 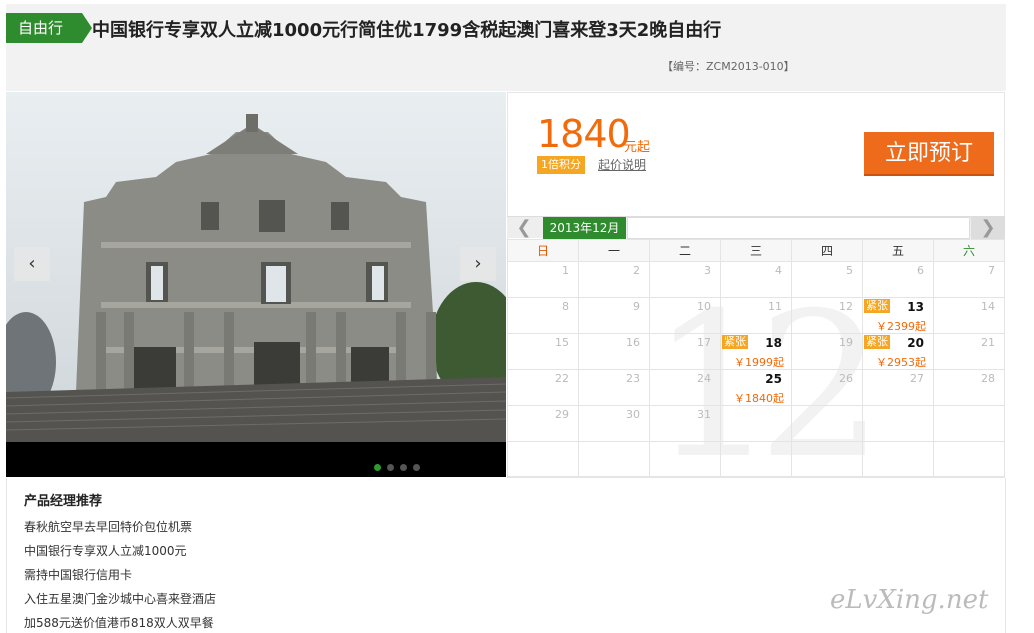 What do you see at coordinates (562, 414) in the screenshot?
I see `day-number: 29` at bounding box center [562, 414].